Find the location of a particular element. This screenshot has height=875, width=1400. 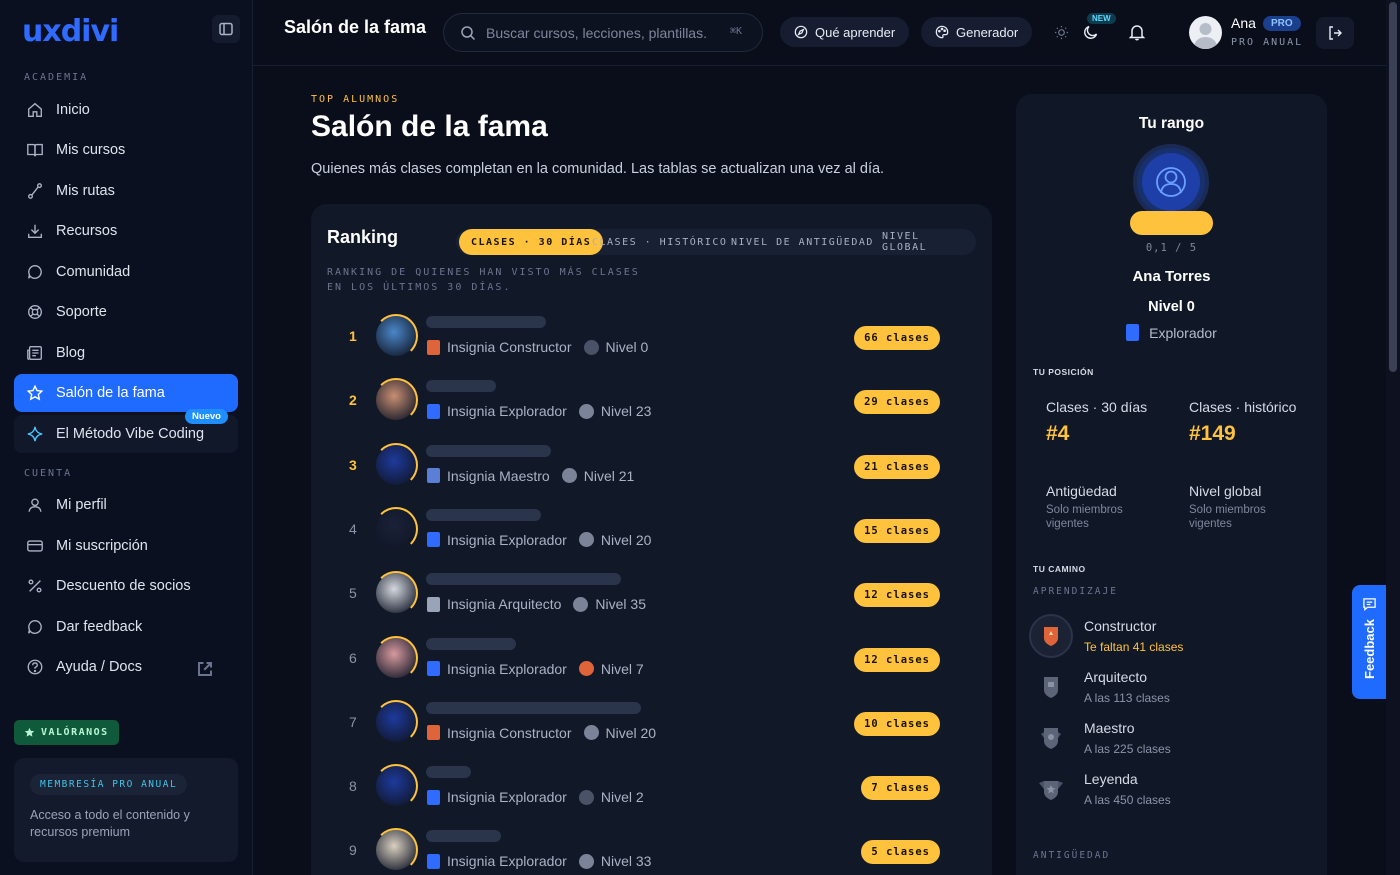

sidebar-item-mis-cursos: Mis cursos is located at coordinates (126, 150).